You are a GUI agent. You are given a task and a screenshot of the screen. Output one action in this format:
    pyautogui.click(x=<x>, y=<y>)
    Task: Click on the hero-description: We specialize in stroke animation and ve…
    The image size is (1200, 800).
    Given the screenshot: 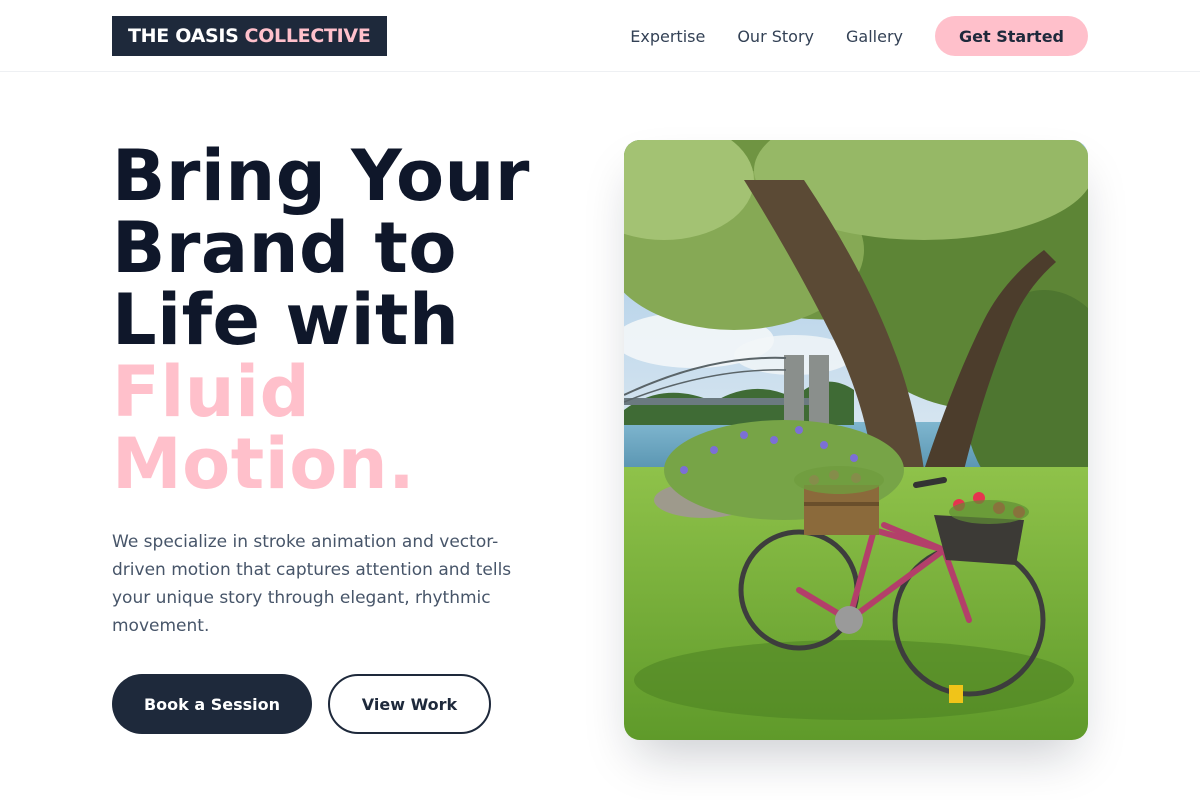 What is the action you would take?
    pyautogui.click(x=312, y=584)
    